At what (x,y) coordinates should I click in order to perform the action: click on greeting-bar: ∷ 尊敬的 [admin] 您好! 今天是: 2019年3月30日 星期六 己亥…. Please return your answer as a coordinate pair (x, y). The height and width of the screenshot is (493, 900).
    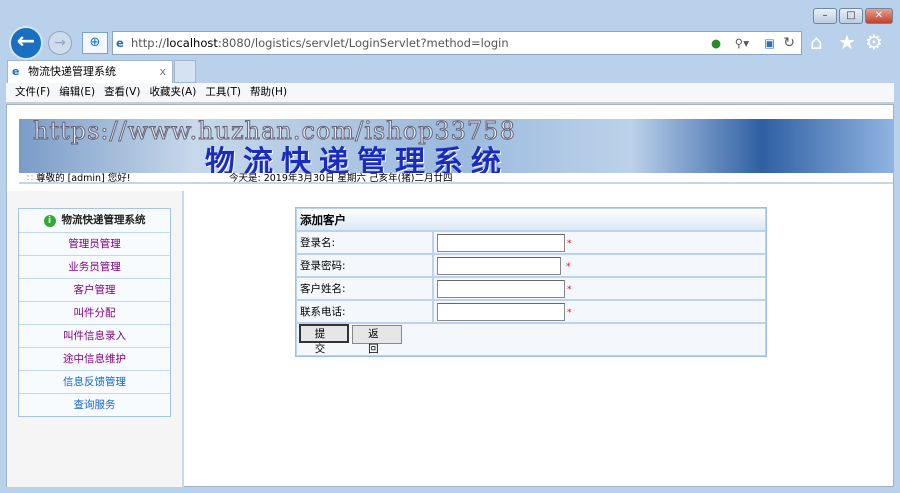
    Looking at the image, I should click on (456, 178).